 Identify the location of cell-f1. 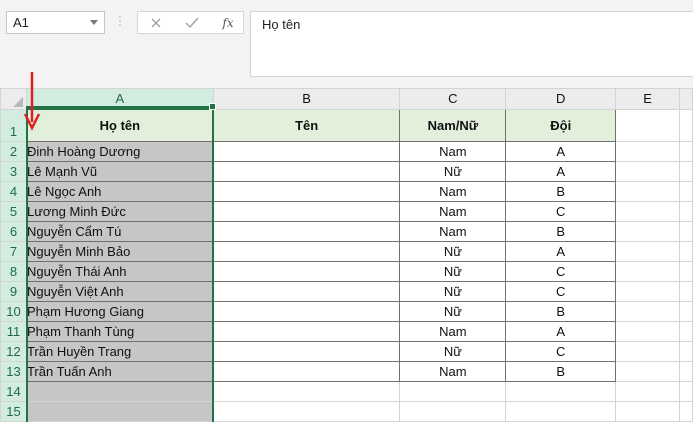
(685, 125).